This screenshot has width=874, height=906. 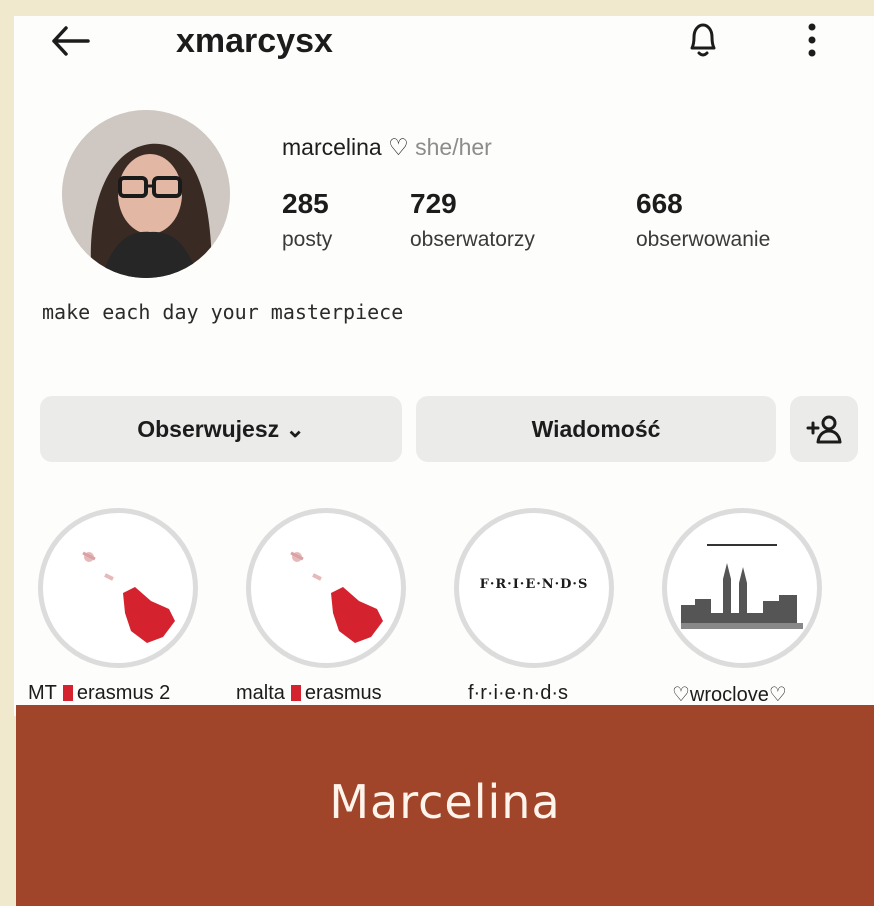 I want to click on highlight-label-2-suffix: erasmus, so click(x=343, y=693).